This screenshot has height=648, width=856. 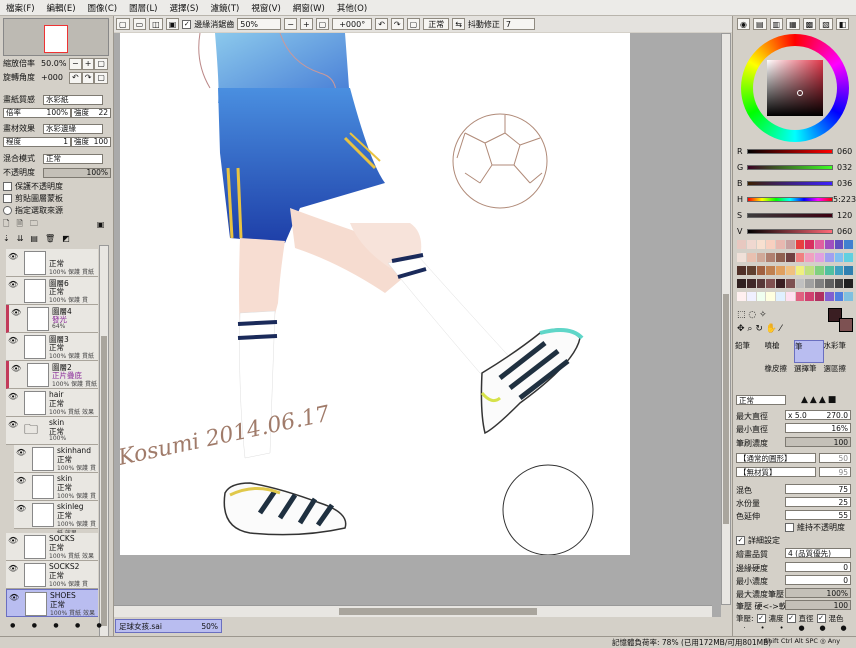 I want to click on min-size-slider: 16%, so click(x=818, y=428).